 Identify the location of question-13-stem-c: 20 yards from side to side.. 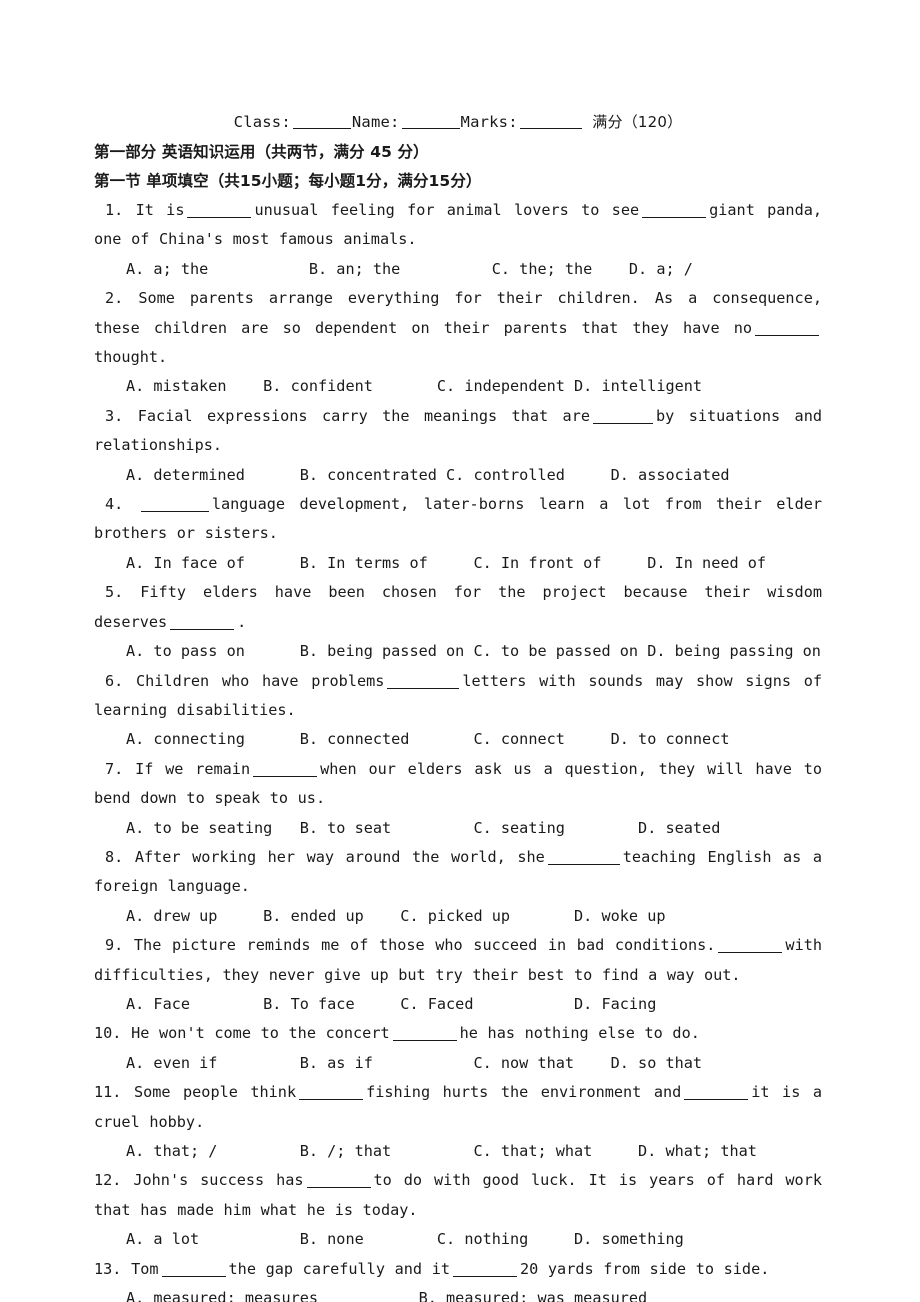
(644, 1268).